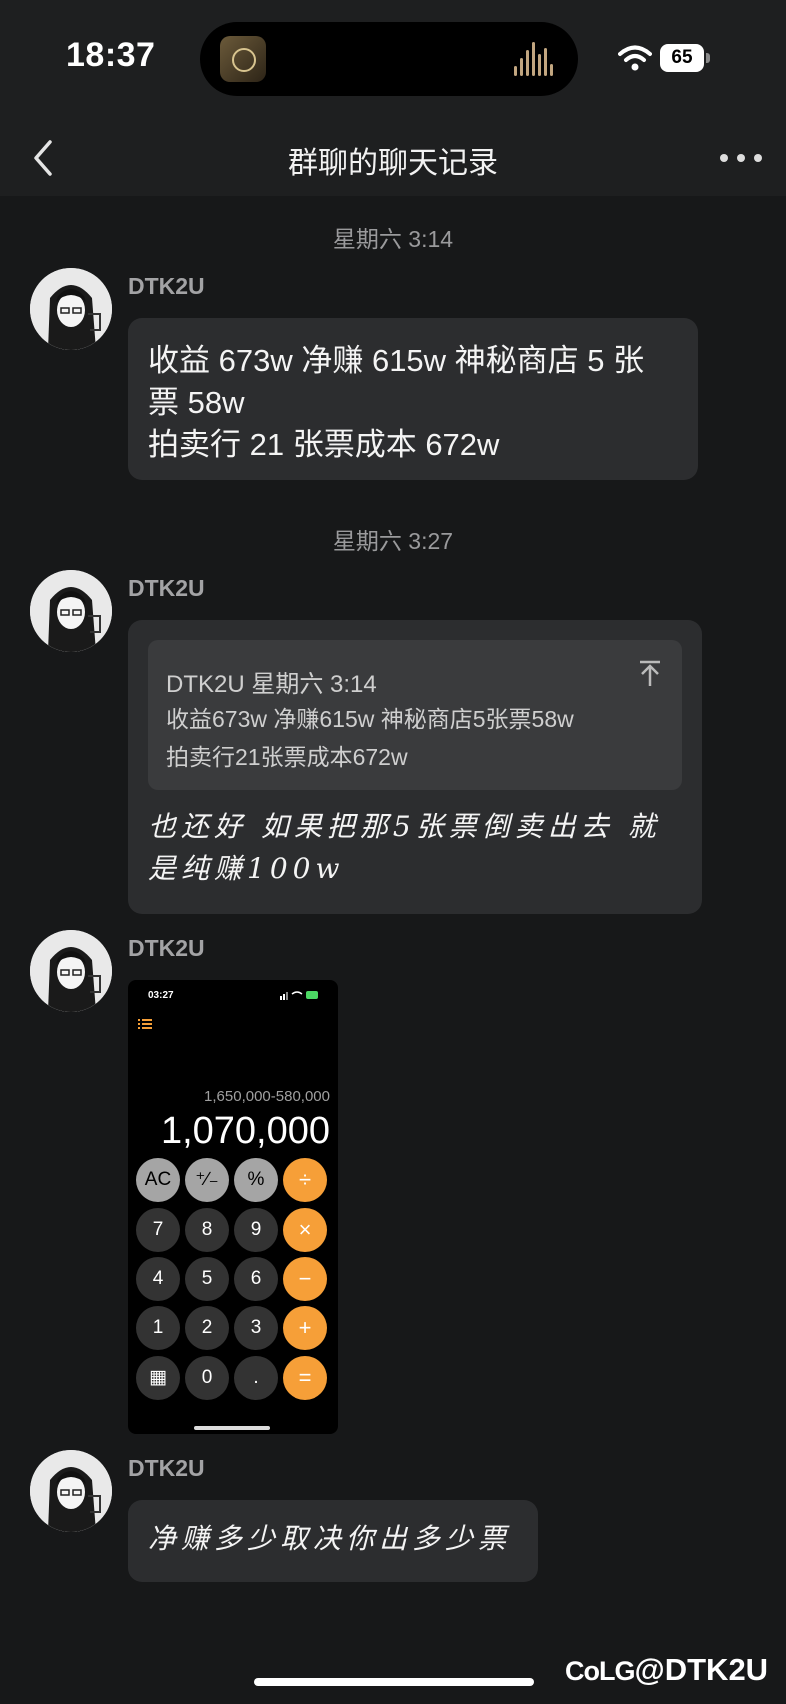  Describe the element at coordinates (299, 995) in the screenshot. I see `calc-status-icons` at that location.